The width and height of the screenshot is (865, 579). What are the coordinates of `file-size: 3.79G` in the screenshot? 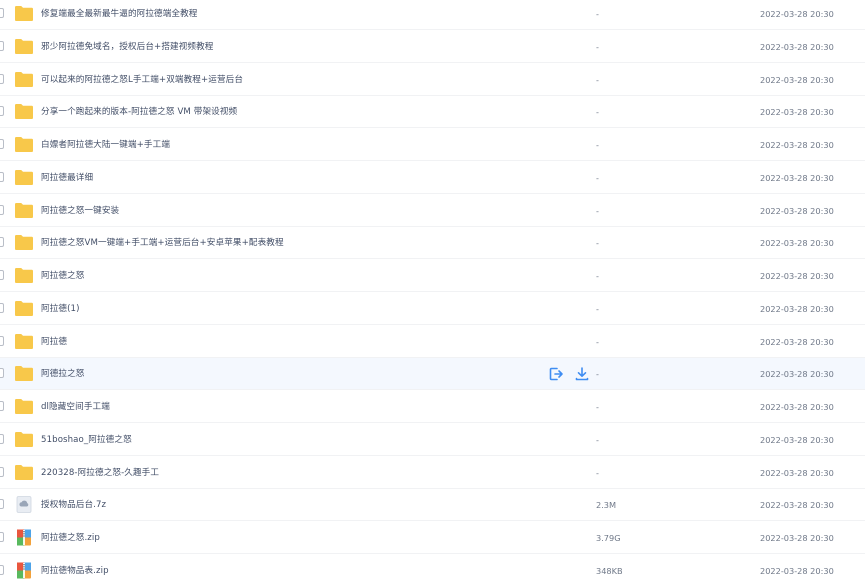 It's located at (608, 538).